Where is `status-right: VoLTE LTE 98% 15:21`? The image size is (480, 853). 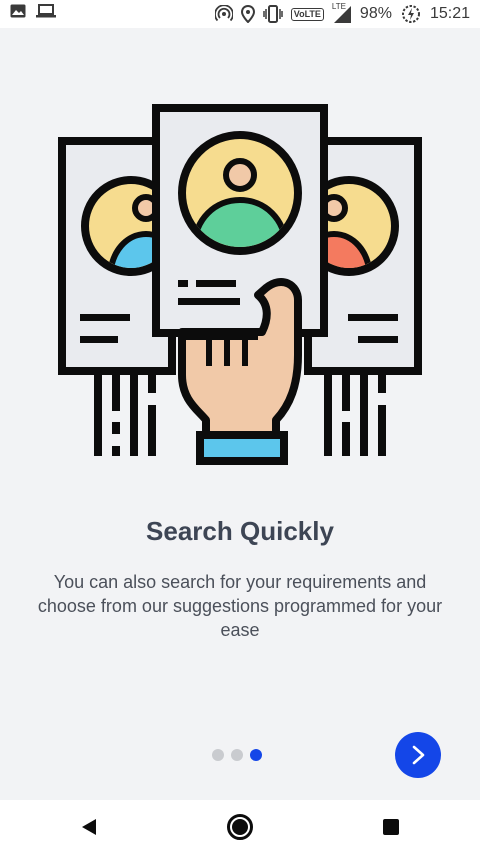
status-right: VoLTE LTE 98% 15:21 is located at coordinates (342, 13).